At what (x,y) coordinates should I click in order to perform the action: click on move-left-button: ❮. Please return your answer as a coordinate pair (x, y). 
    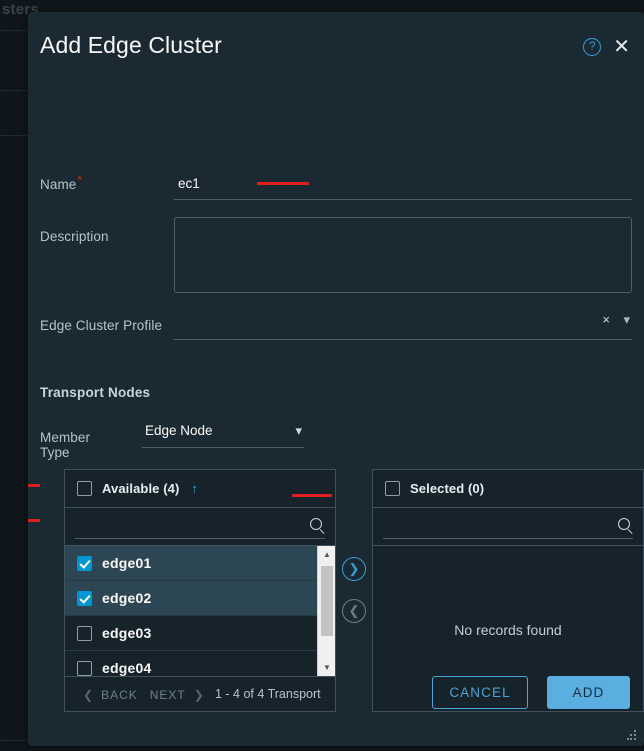
    Looking at the image, I should click on (354, 611).